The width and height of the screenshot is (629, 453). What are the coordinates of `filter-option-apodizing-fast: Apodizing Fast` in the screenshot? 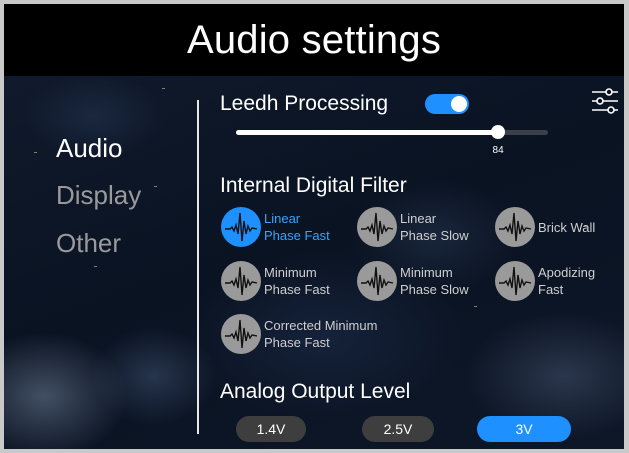 It's located at (559, 281).